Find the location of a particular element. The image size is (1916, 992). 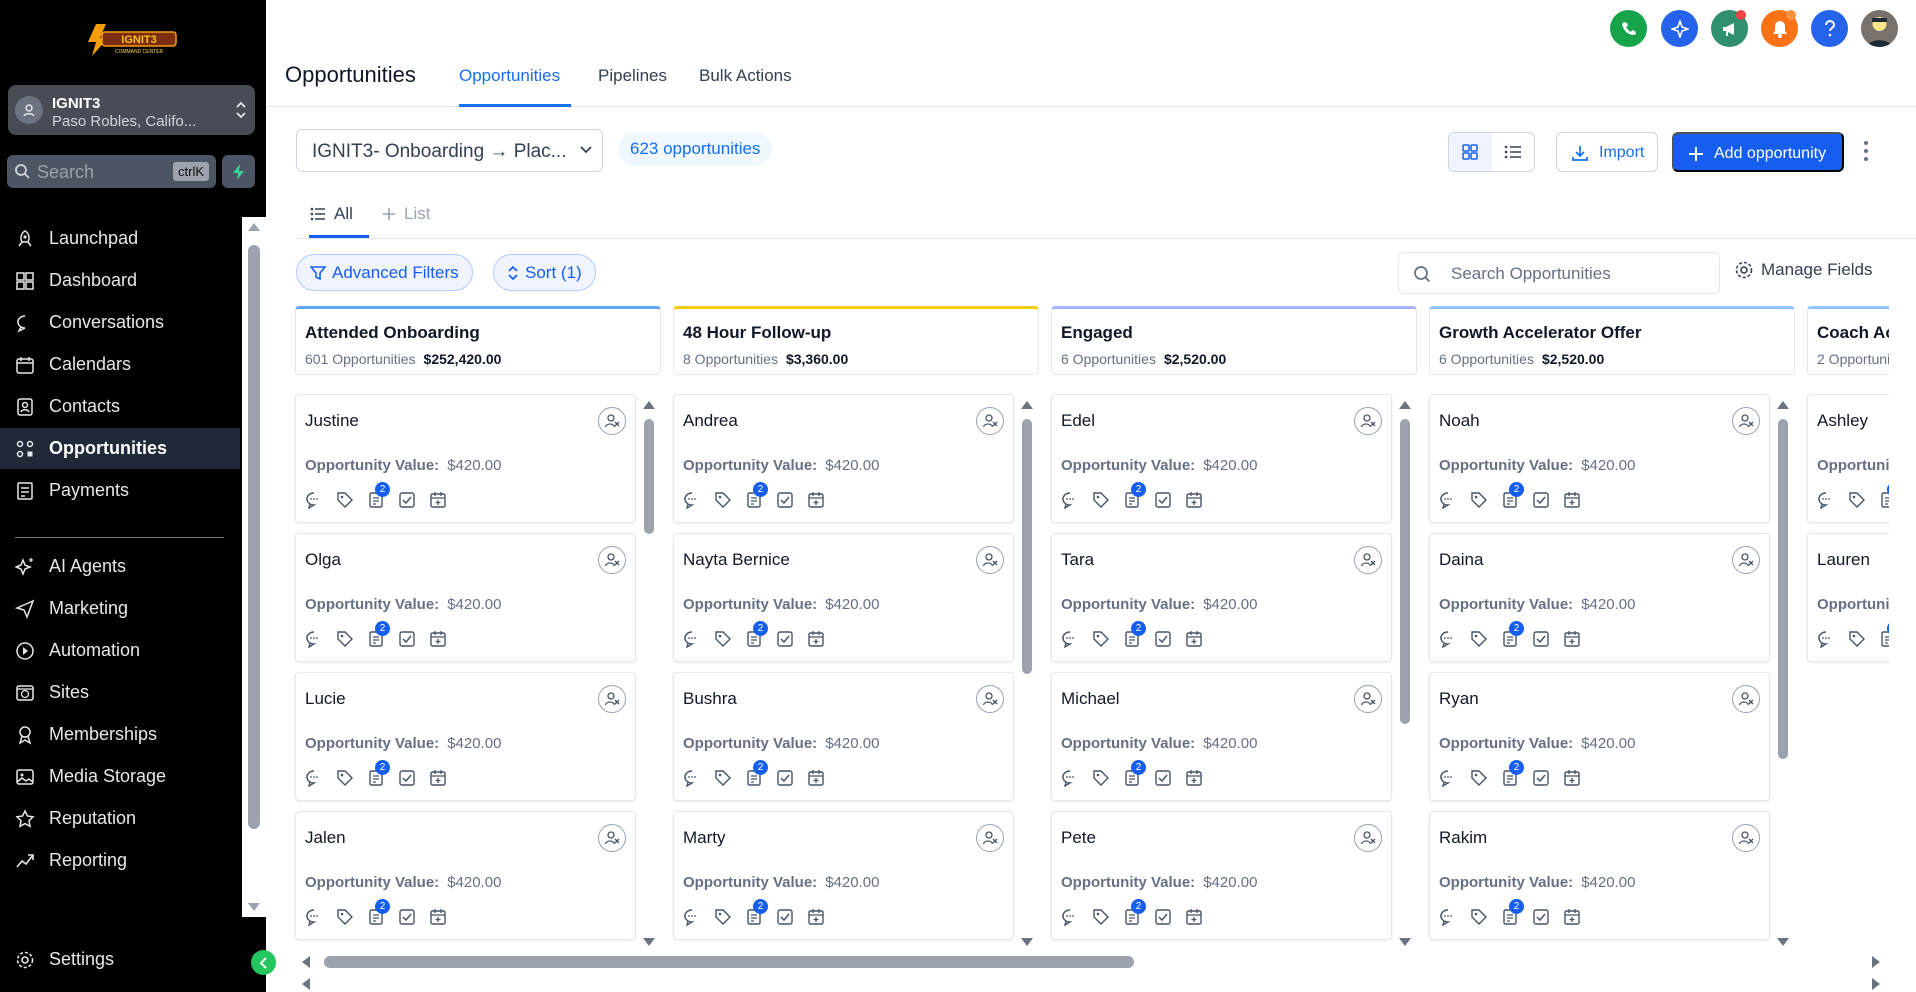

opportunity-card: Daina Opportunity Value: $420.00 2 is located at coordinates (1599, 597).